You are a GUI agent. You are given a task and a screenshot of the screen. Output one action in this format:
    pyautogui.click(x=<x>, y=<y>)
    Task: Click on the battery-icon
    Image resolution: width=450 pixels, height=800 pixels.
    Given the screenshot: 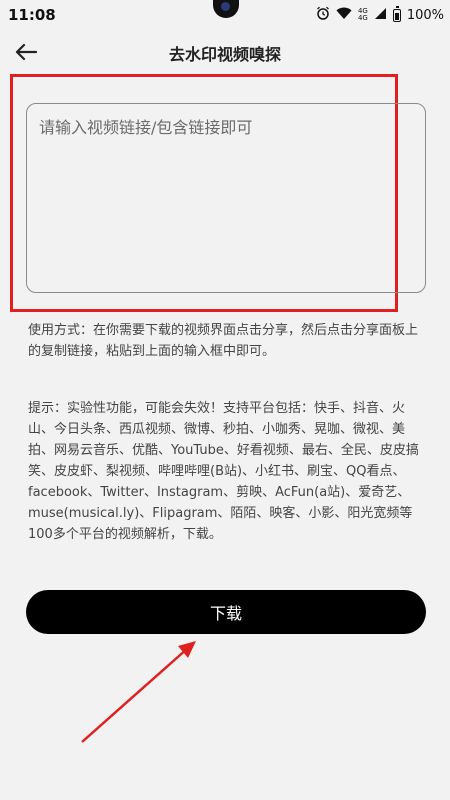 What is the action you would take?
    pyautogui.click(x=396, y=13)
    